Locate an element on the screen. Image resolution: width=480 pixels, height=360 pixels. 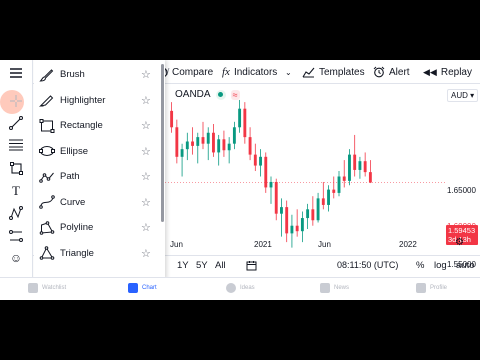
nav-label: Ideas is located at coordinates (247, 288).